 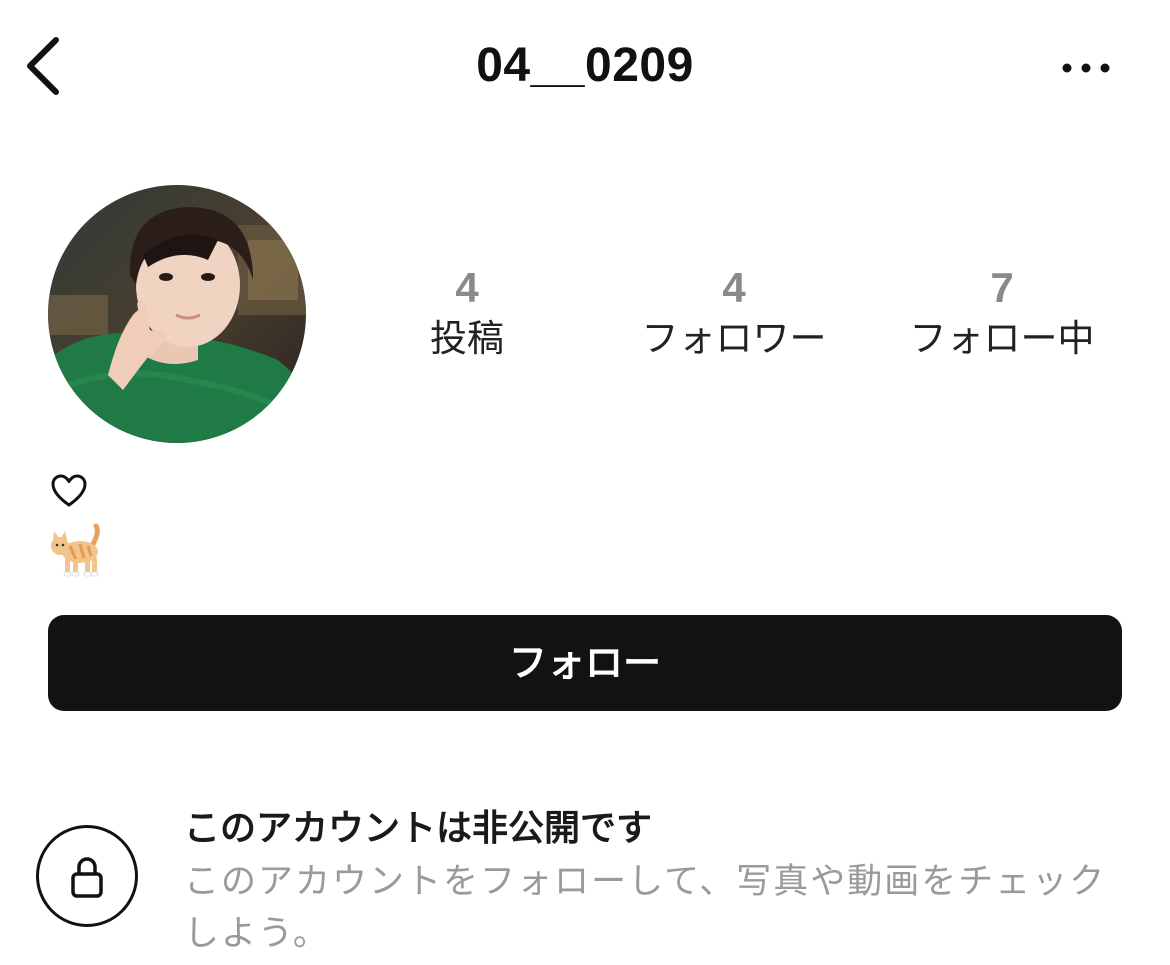 What do you see at coordinates (645, 908) in the screenshot?
I see `private-account-description: このアカウントをフォローして、写真や動画をチェックしよう。` at bounding box center [645, 908].